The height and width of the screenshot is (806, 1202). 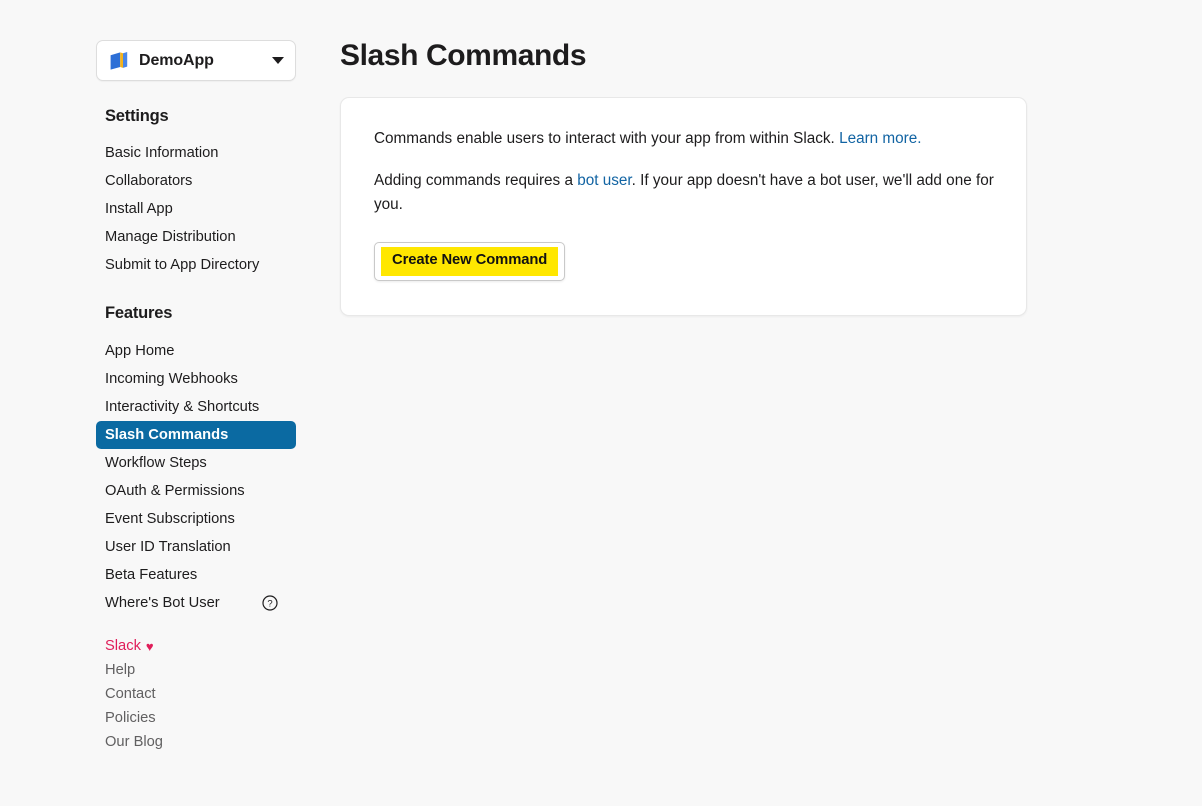 I want to click on sidebar-item-install-app: Install App, so click(x=196, y=209).